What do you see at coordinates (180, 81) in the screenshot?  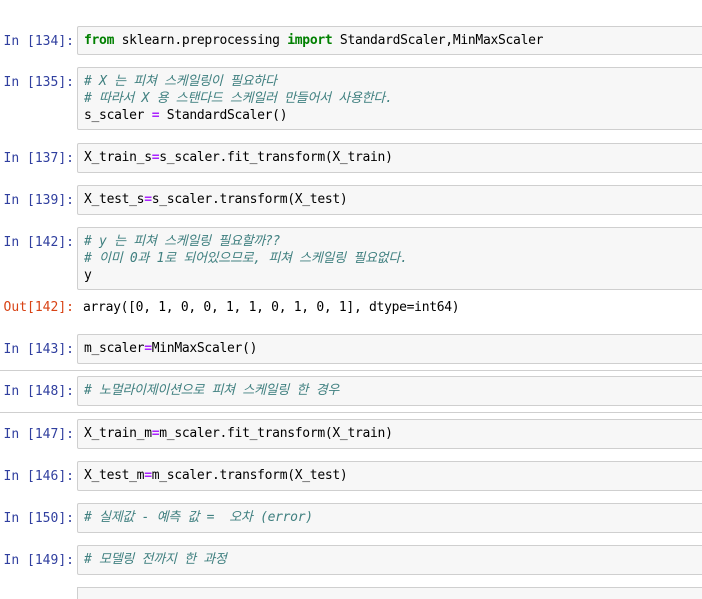 I see `comment-line: # X 는 피쳐 스케일링이 필요하다` at bounding box center [180, 81].